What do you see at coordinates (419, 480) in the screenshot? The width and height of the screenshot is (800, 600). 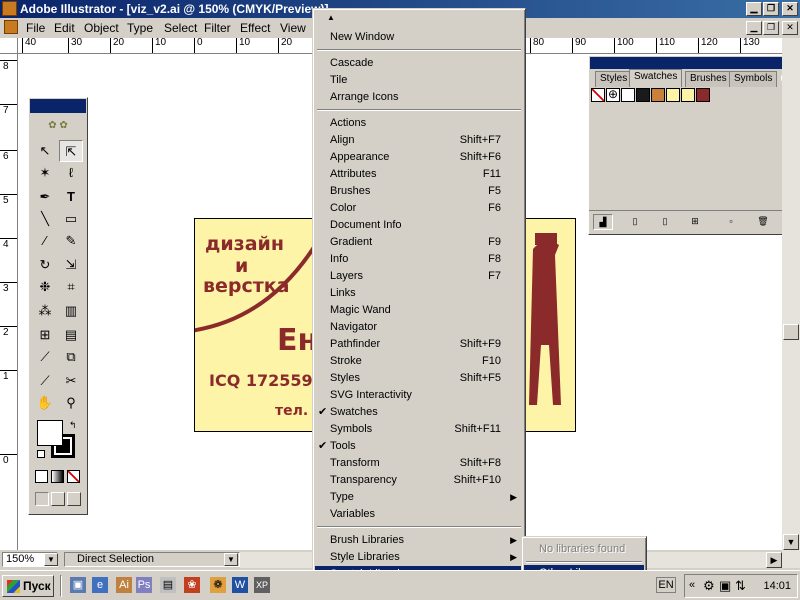 I see `menu-item-transparency: Transparency Shift+F10` at bounding box center [419, 480].